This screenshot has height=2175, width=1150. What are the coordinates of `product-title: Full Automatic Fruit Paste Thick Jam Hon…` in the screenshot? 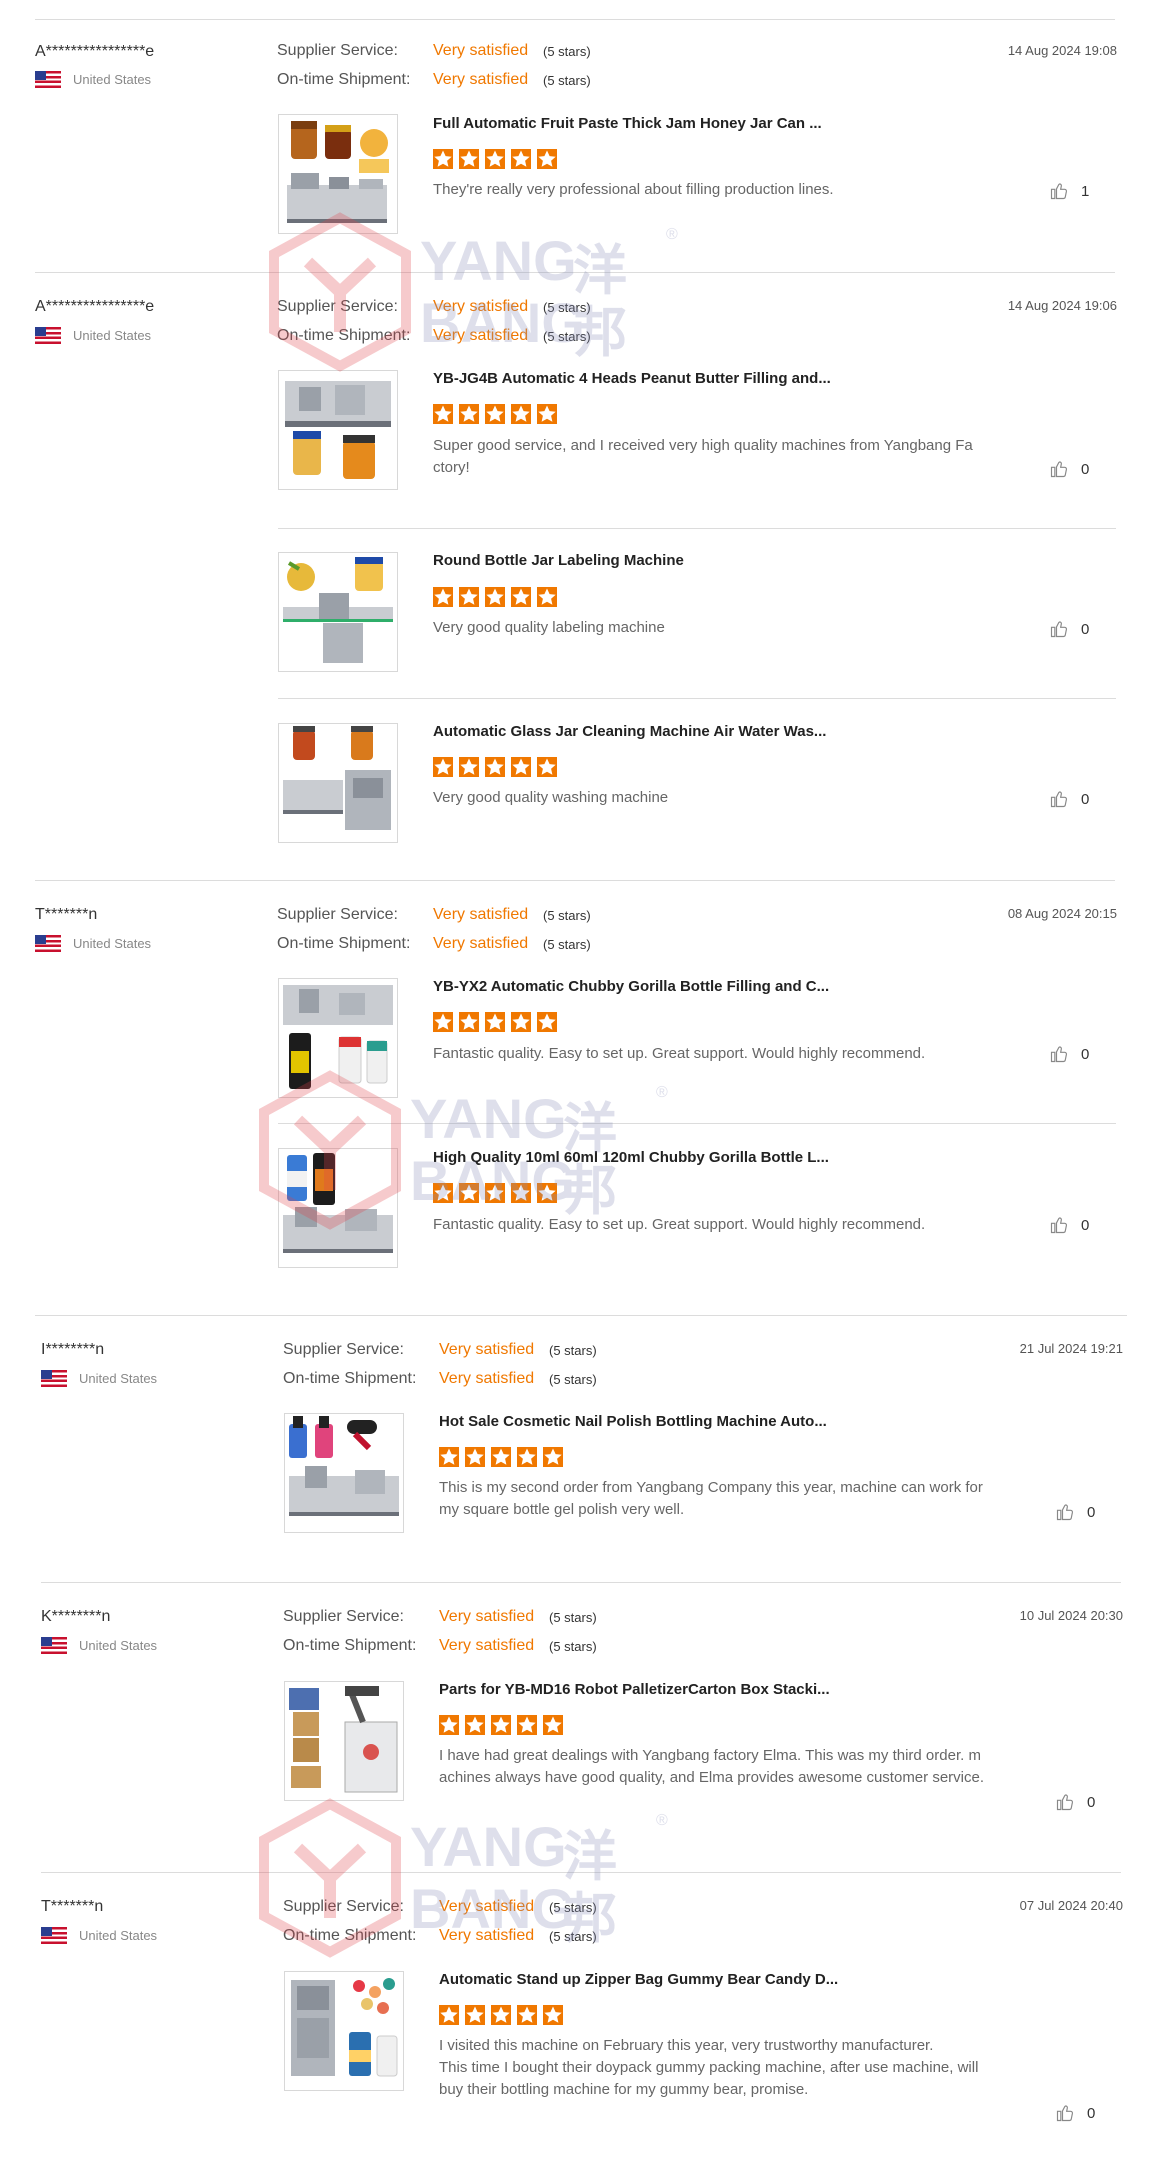 It's located at (627, 123).